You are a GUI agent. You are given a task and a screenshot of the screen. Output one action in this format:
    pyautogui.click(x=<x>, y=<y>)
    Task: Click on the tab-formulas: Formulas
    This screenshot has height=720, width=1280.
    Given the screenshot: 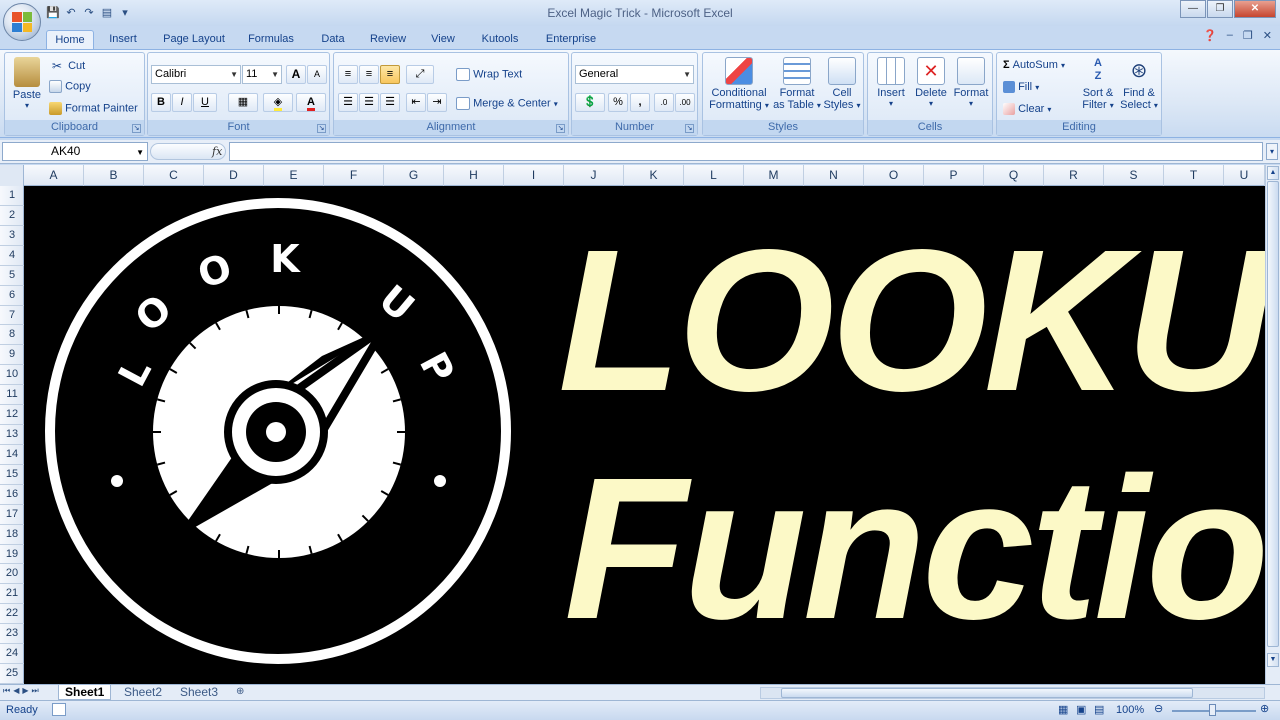 What is the action you would take?
    pyautogui.click(x=271, y=40)
    